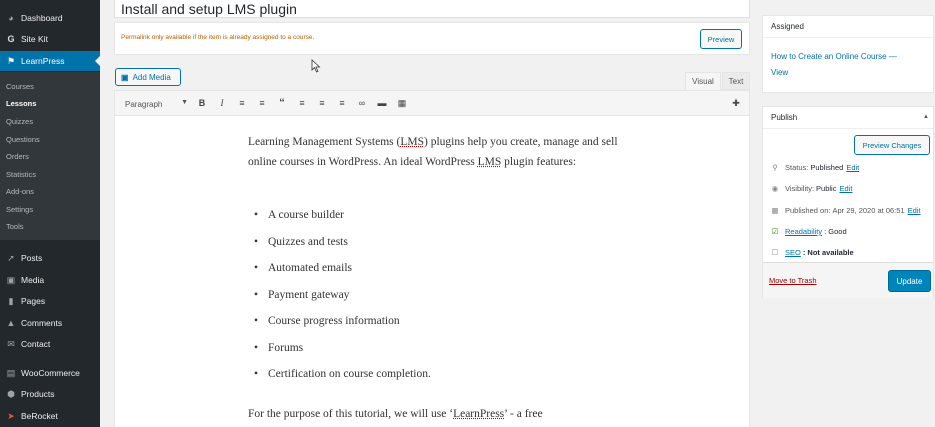 The height and width of the screenshot is (427, 935). Describe the element at coordinates (868, 210) in the screenshot. I see `published-value: Apr 29, 2020 at 06:51` at that location.